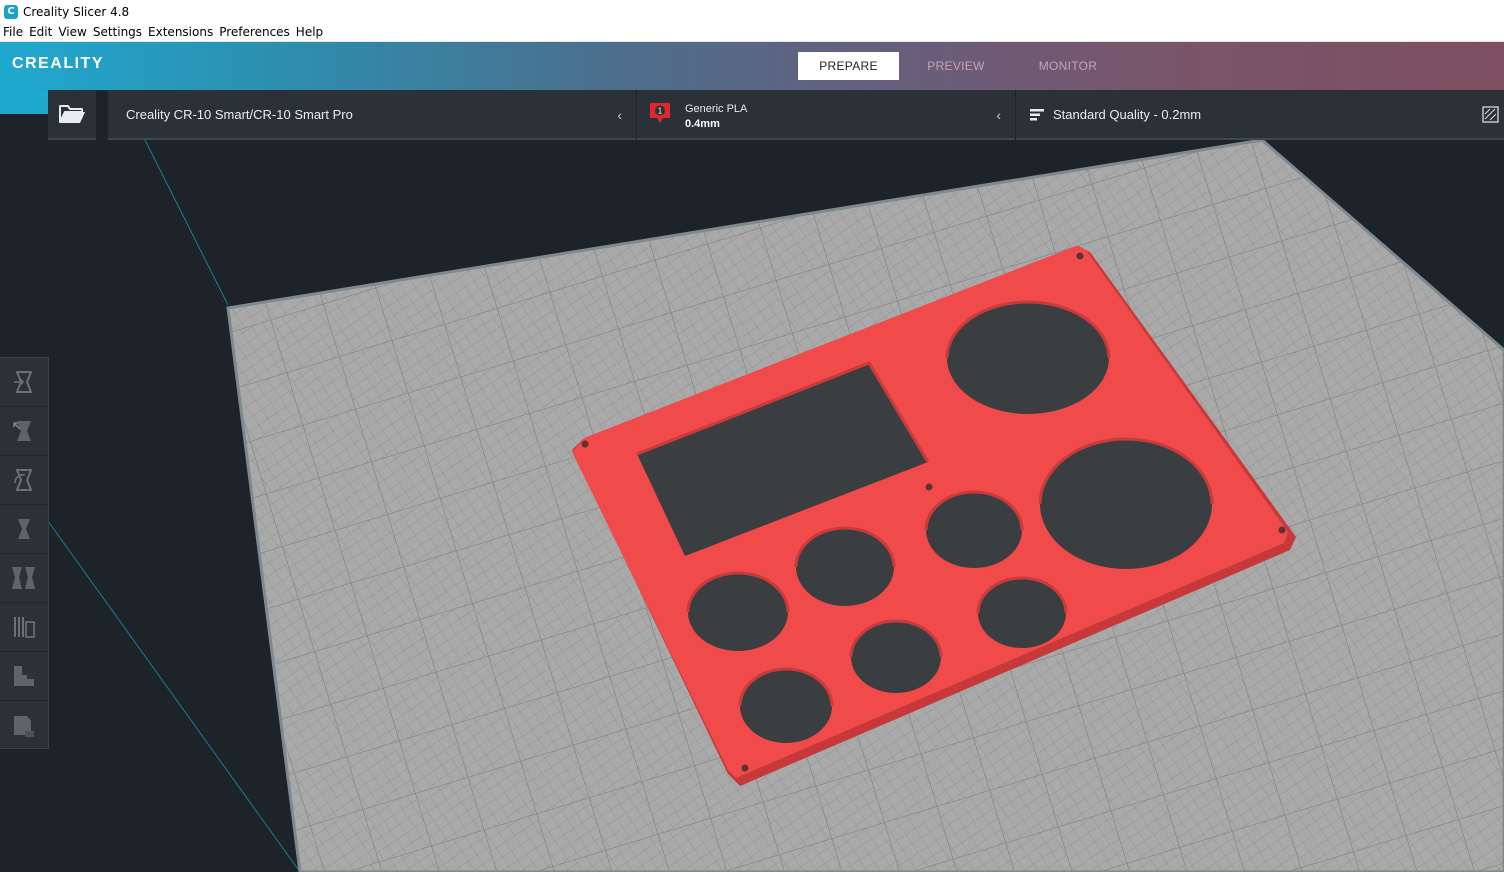 The width and height of the screenshot is (1504, 872). What do you see at coordinates (702, 124) in the screenshot?
I see `nozzle-size: 0.4mm` at bounding box center [702, 124].